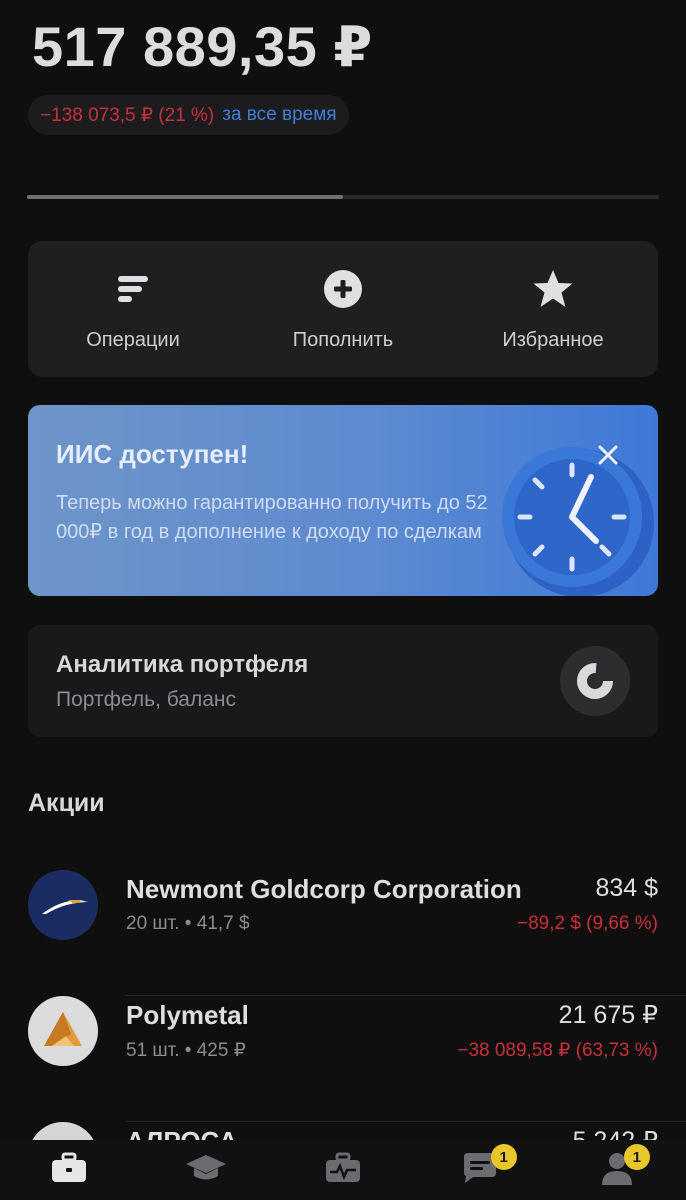  Describe the element at coordinates (202, 46) in the screenshot. I see `portfolio-balance: 517 889,35 ₽` at that location.